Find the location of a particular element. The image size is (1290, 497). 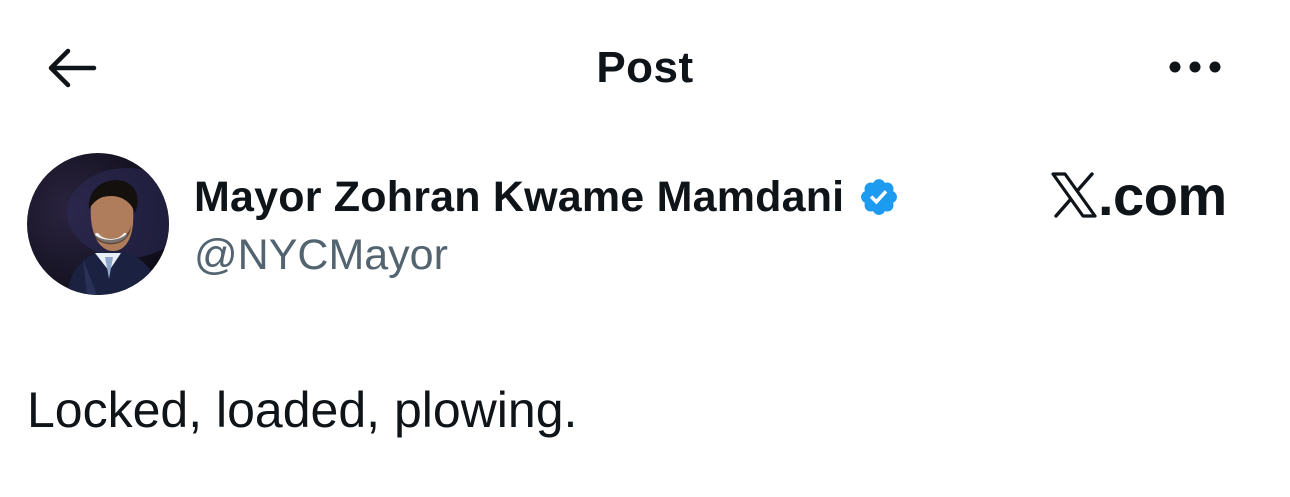

more-horizontal-icon is located at coordinates (1195, 67).